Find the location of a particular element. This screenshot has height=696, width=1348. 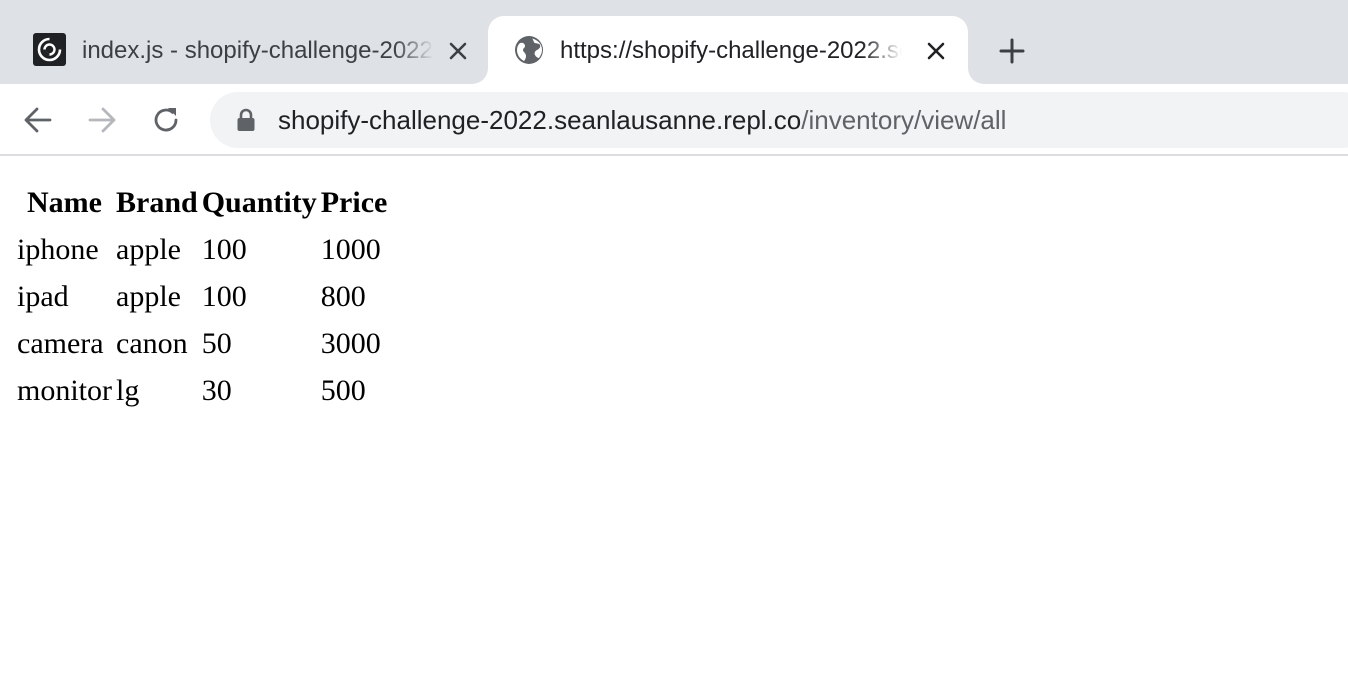

url-path: /inventory/view/all is located at coordinates (904, 120).